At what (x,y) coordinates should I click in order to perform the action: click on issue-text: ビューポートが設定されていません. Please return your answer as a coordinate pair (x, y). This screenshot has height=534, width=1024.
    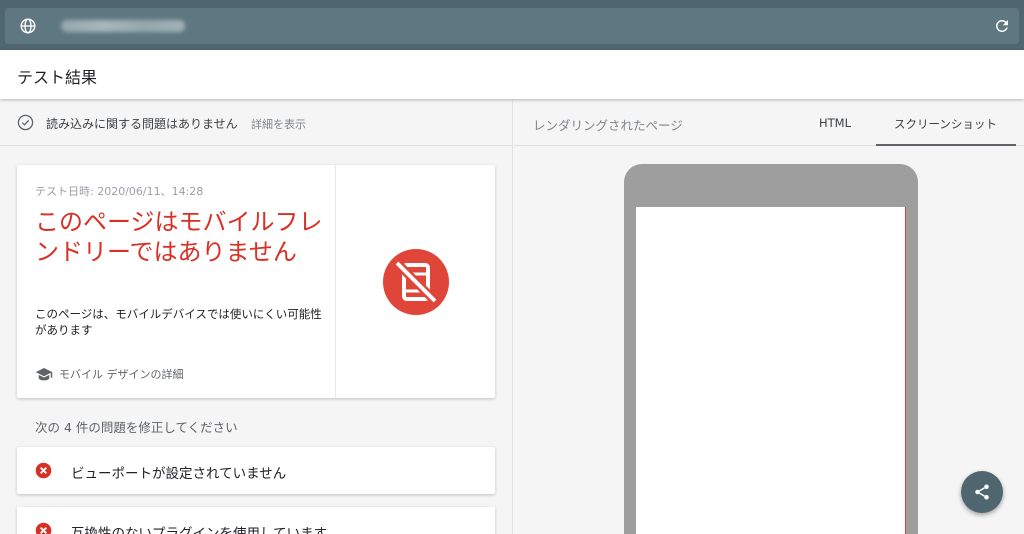
    Looking at the image, I should click on (179, 474).